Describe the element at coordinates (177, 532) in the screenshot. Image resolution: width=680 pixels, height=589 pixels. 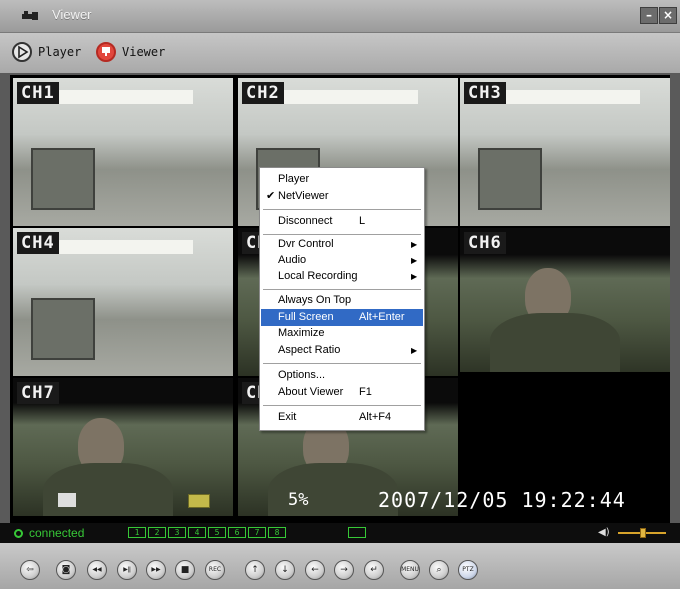
I see `channel-select-3: 3` at that location.